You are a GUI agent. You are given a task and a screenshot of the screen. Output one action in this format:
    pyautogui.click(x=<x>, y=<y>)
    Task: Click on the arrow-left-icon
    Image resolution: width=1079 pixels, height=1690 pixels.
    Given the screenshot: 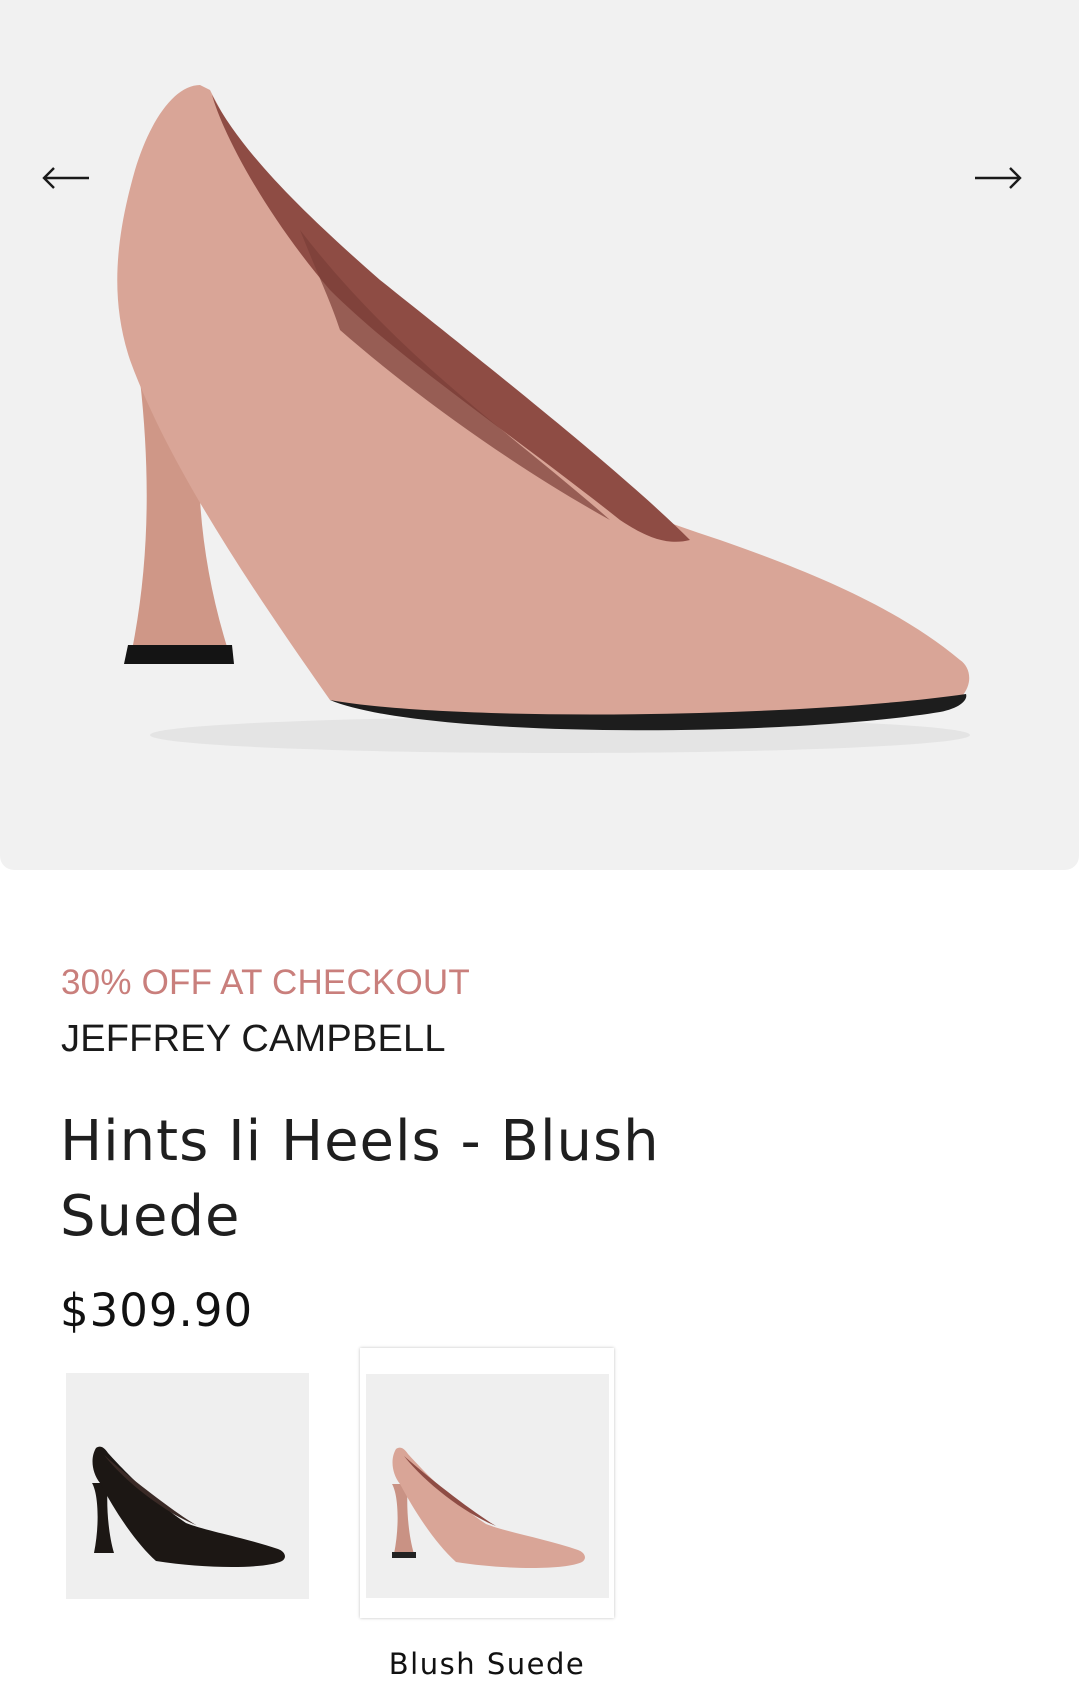 What is the action you would take?
    pyautogui.click(x=65, y=178)
    